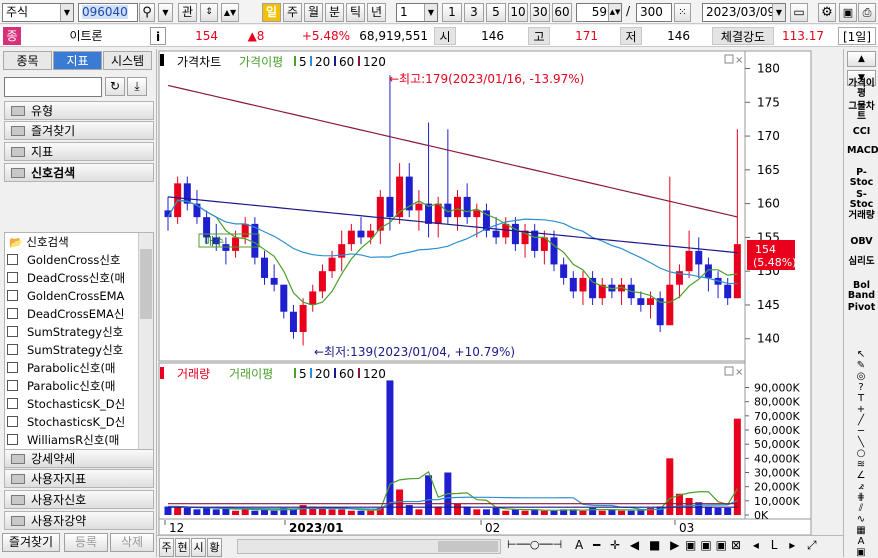 Image resolution: width=878 pixels, height=558 pixels. Describe the element at coordinates (861, 420) in the screenshot. I see `line-icon: ╱` at that location.